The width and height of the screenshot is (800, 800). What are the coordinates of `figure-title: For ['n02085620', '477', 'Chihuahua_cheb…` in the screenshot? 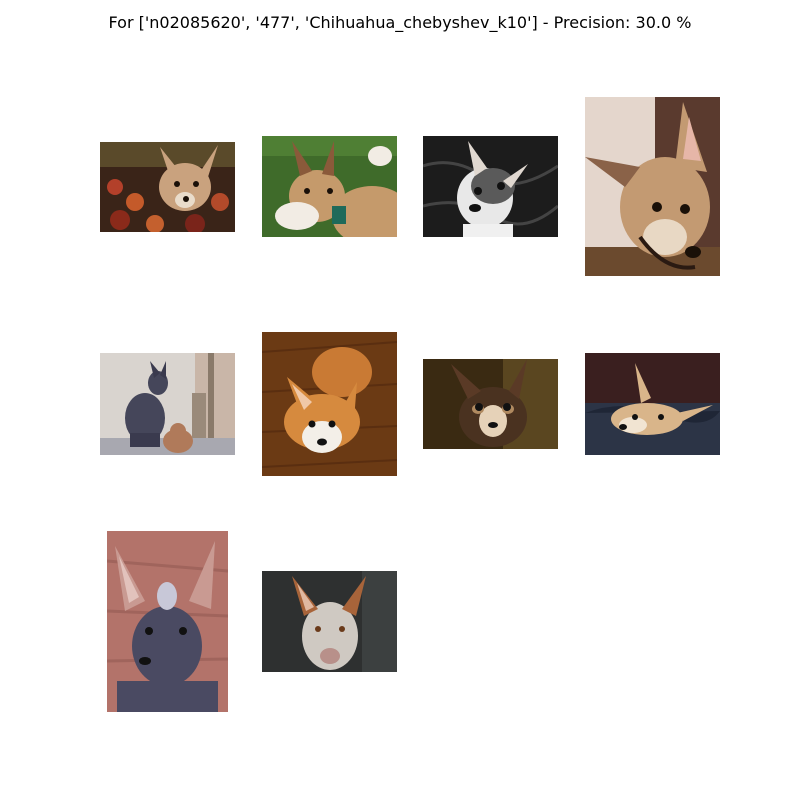 It's located at (400, 22).